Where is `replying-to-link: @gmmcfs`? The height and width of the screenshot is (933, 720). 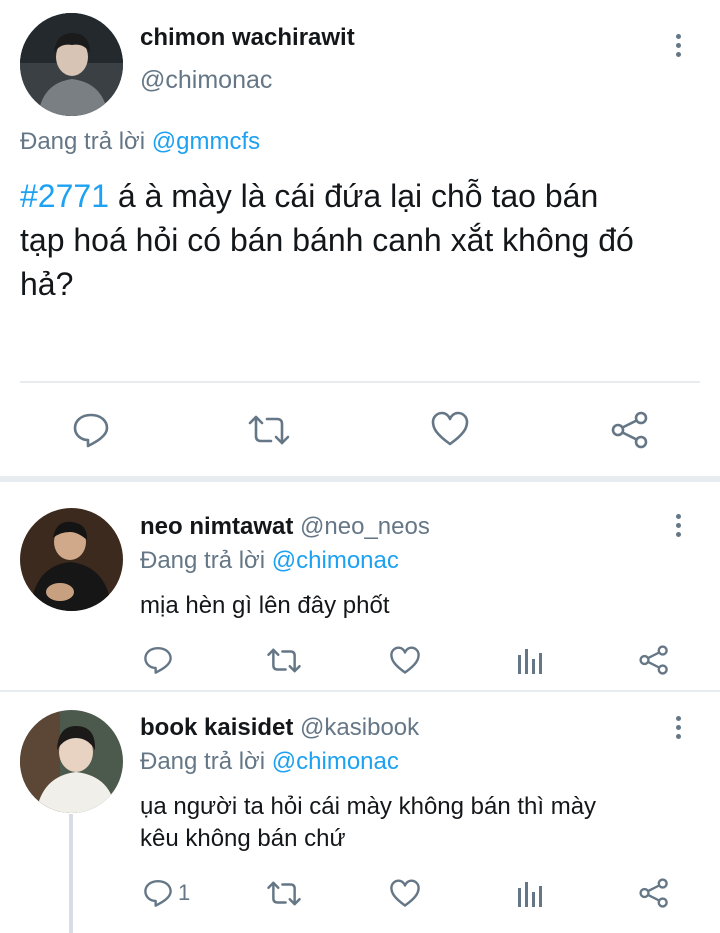
replying-to-link: @gmmcfs is located at coordinates (206, 141).